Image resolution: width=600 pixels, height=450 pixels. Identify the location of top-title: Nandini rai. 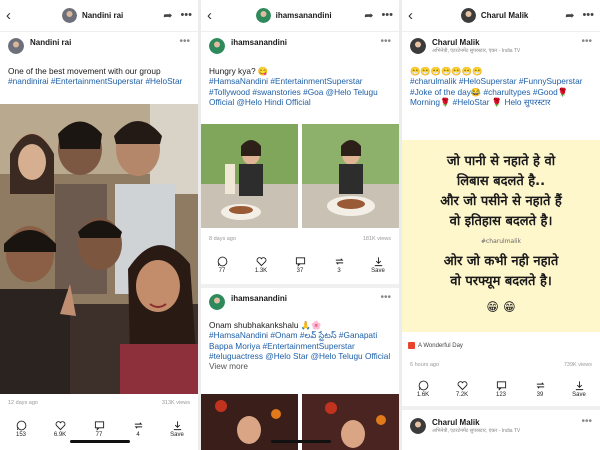
(102, 15).